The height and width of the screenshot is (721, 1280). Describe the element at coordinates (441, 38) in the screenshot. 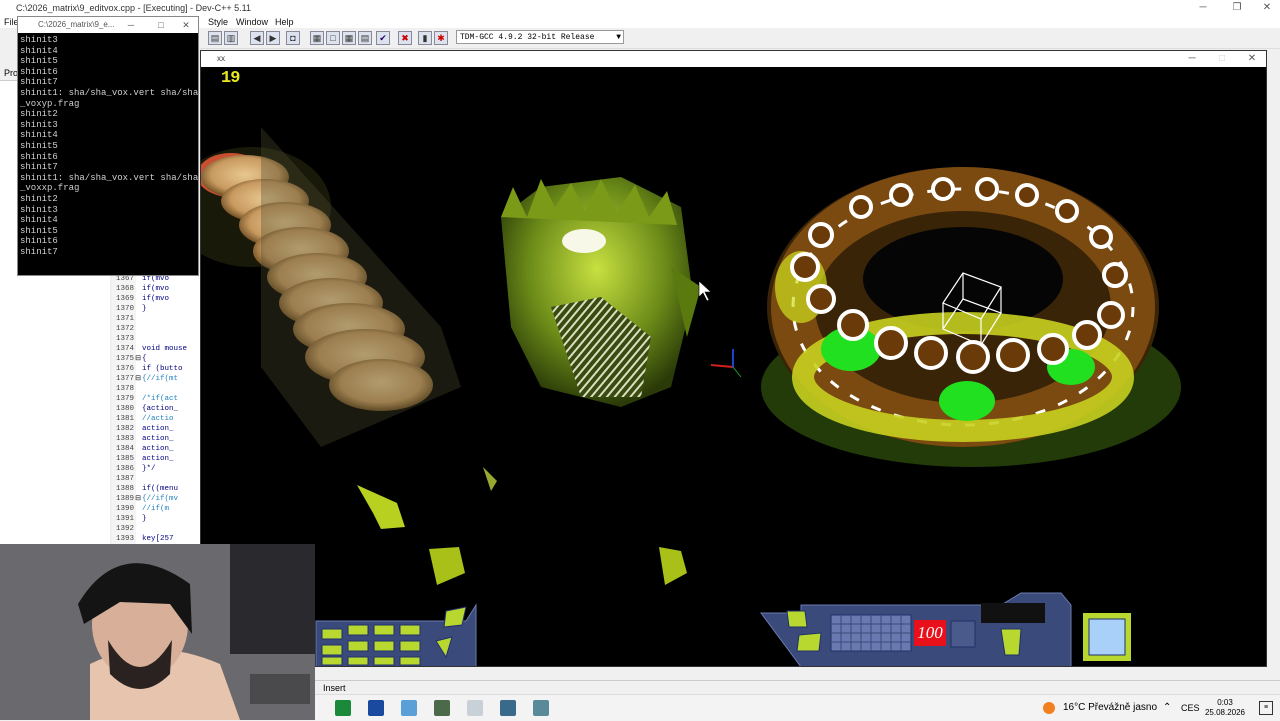

I see `debug-icon: ✱` at that location.